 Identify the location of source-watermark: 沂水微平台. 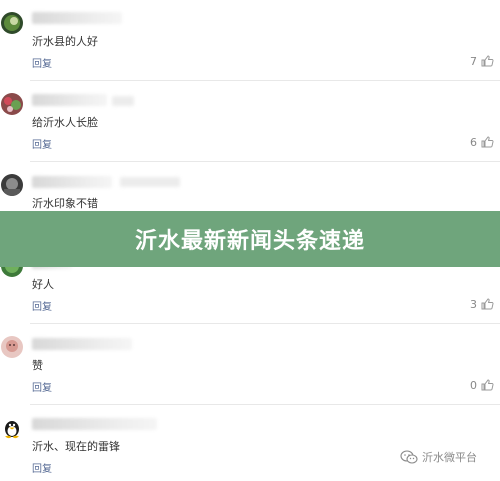
(438, 457).